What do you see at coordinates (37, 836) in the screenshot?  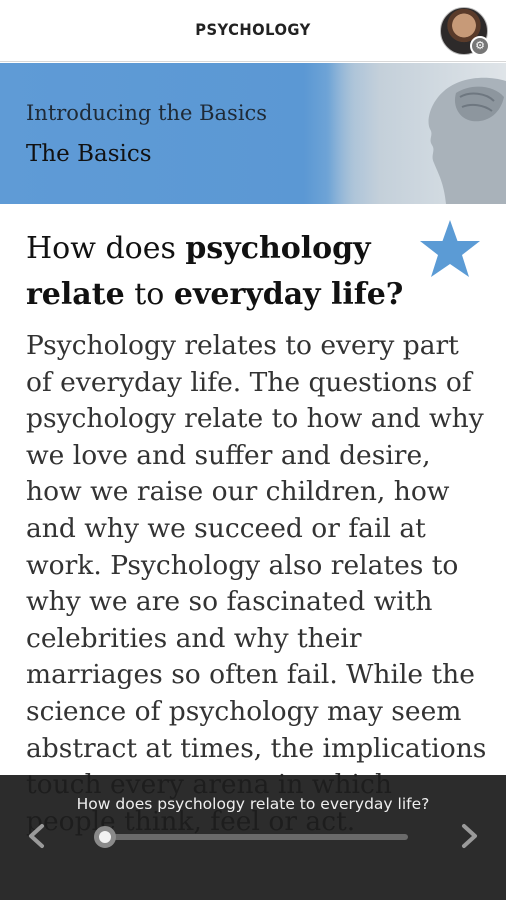 I see `chevron-left-icon` at bounding box center [37, 836].